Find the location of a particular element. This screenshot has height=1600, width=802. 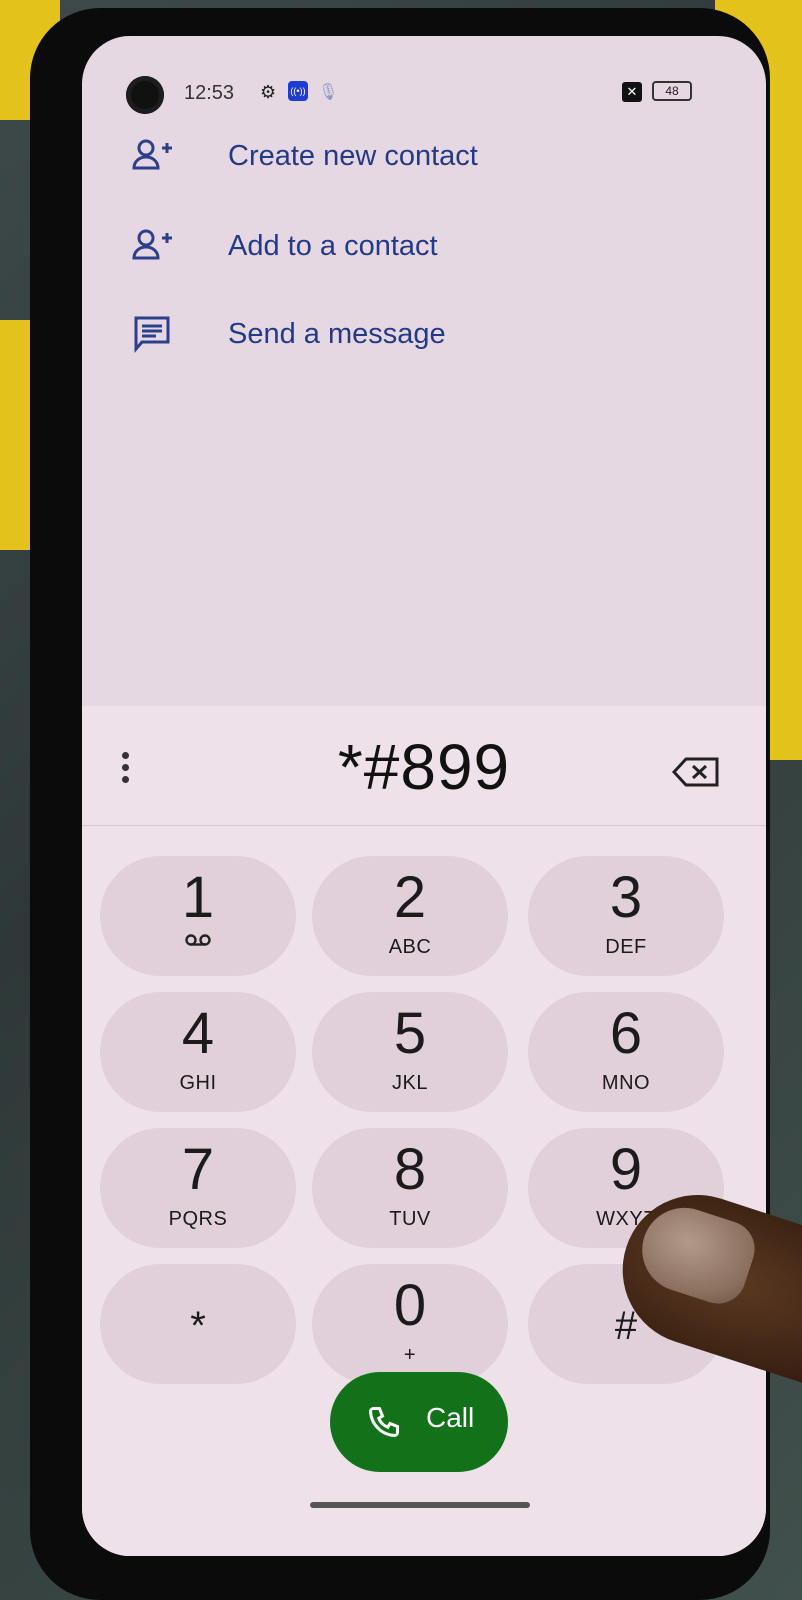

no-sim-icon: ✕ is located at coordinates (632, 92).